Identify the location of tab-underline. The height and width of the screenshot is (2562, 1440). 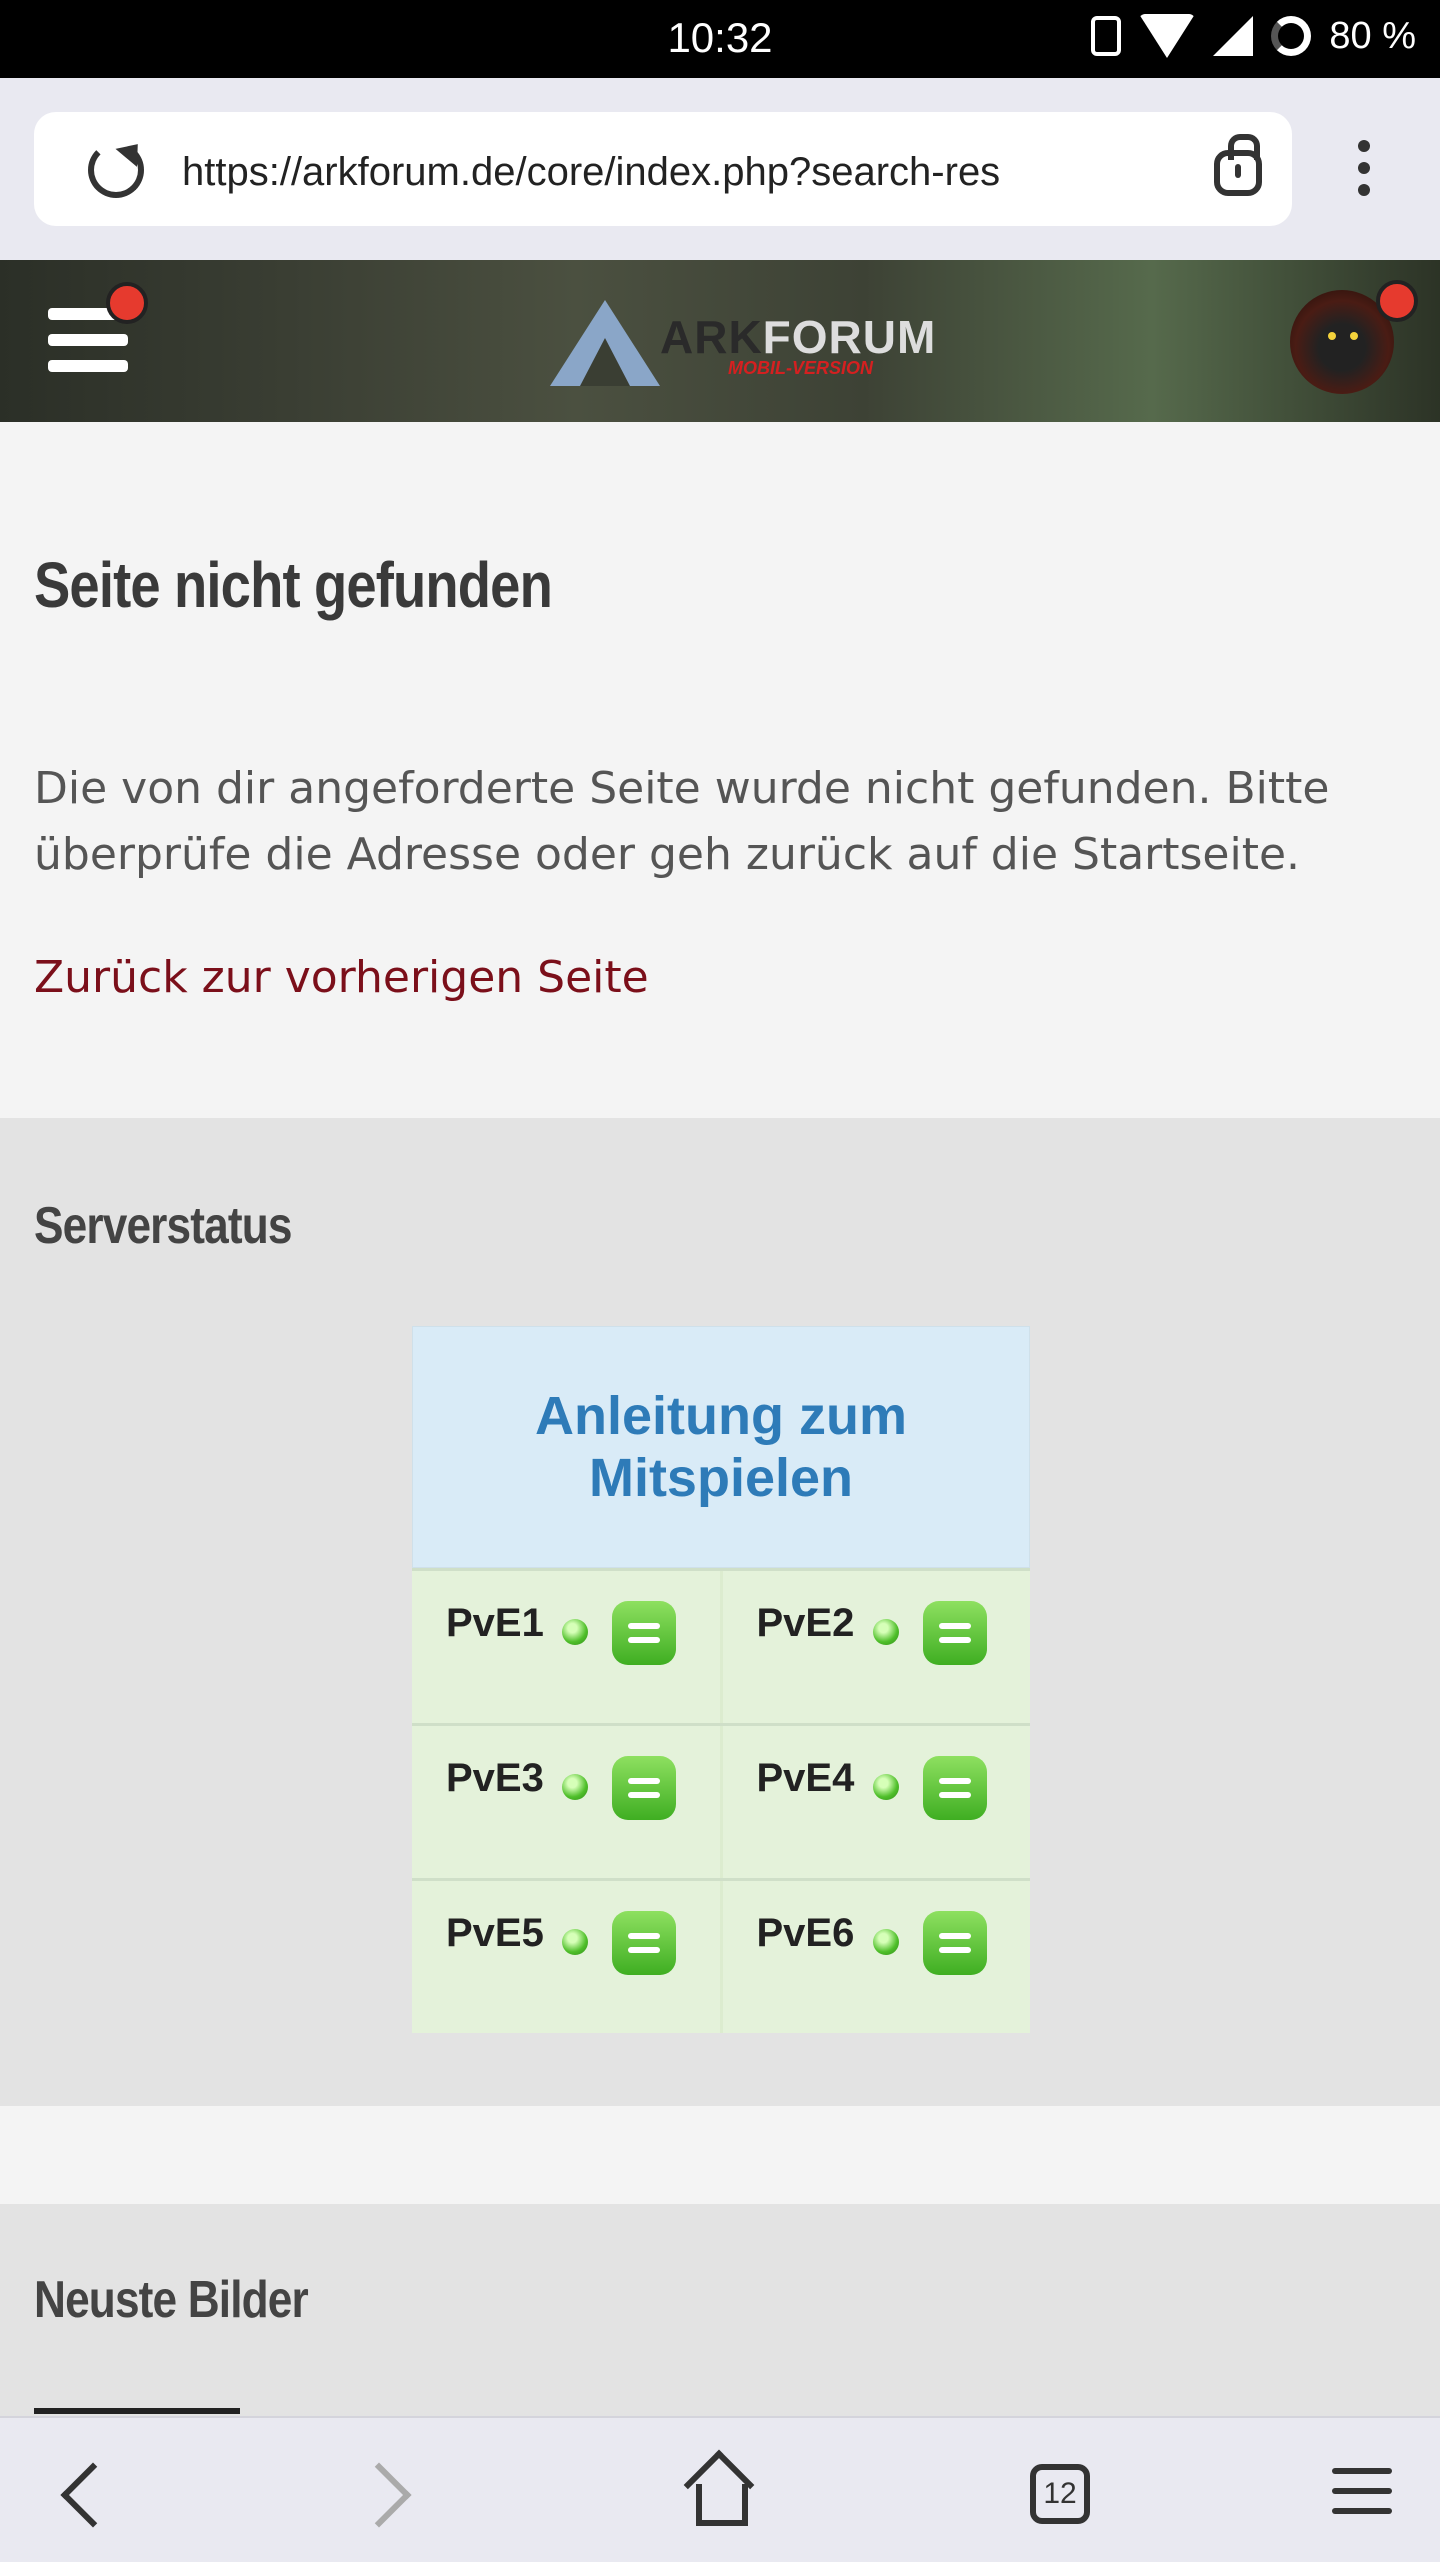
(137, 2411).